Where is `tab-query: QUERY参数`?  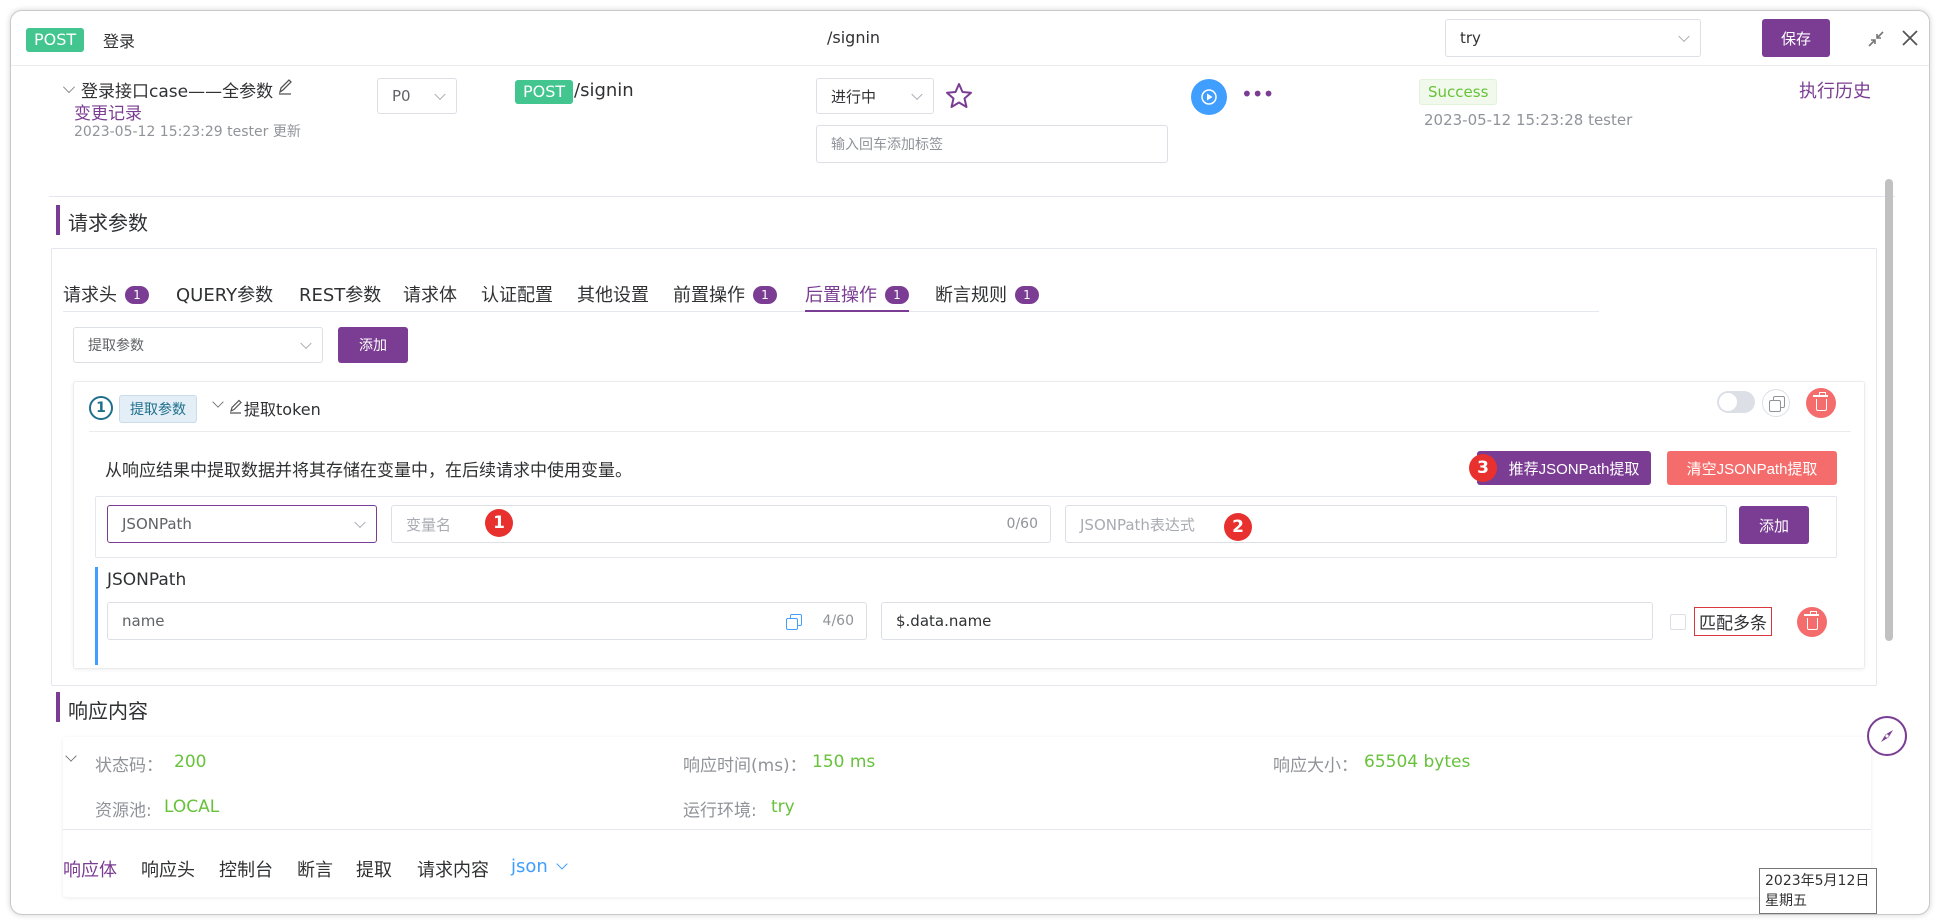
tab-query: QUERY参数 is located at coordinates (224, 294).